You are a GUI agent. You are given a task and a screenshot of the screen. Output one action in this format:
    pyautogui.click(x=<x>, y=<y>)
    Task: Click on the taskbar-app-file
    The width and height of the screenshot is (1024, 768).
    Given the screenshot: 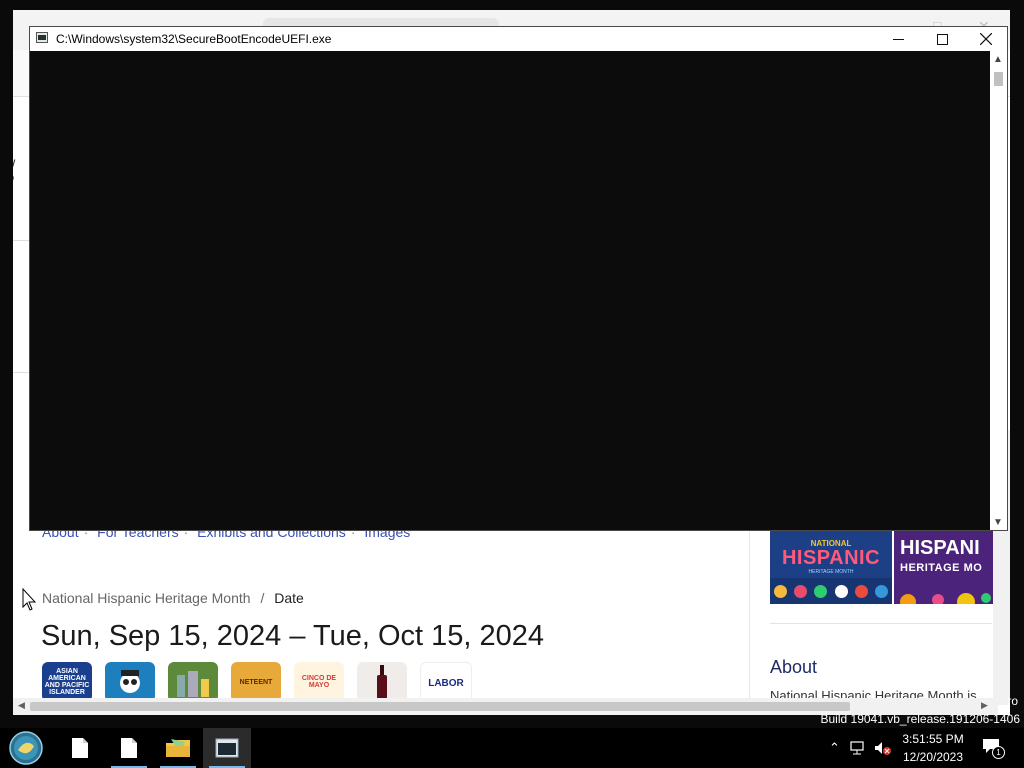 What is the action you would take?
    pyautogui.click(x=80, y=748)
    